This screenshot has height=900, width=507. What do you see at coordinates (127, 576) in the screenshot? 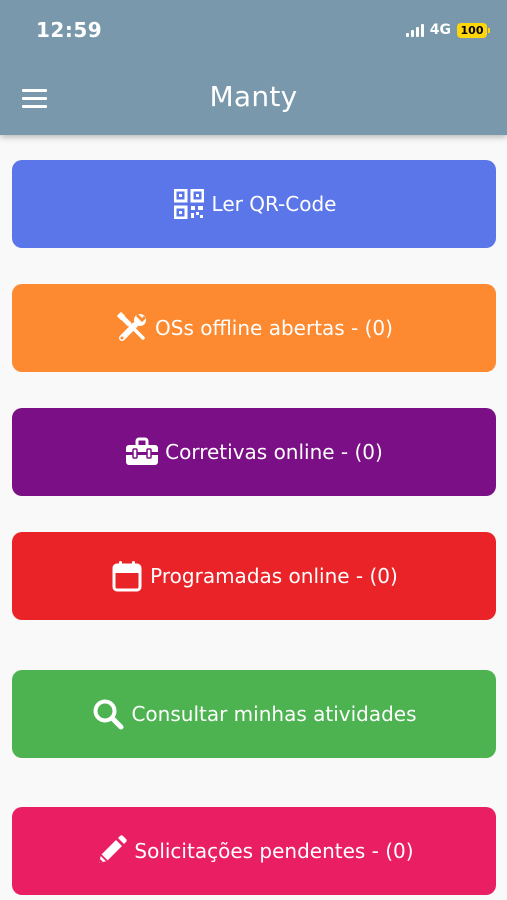
I see `calendar-icon` at bounding box center [127, 576].